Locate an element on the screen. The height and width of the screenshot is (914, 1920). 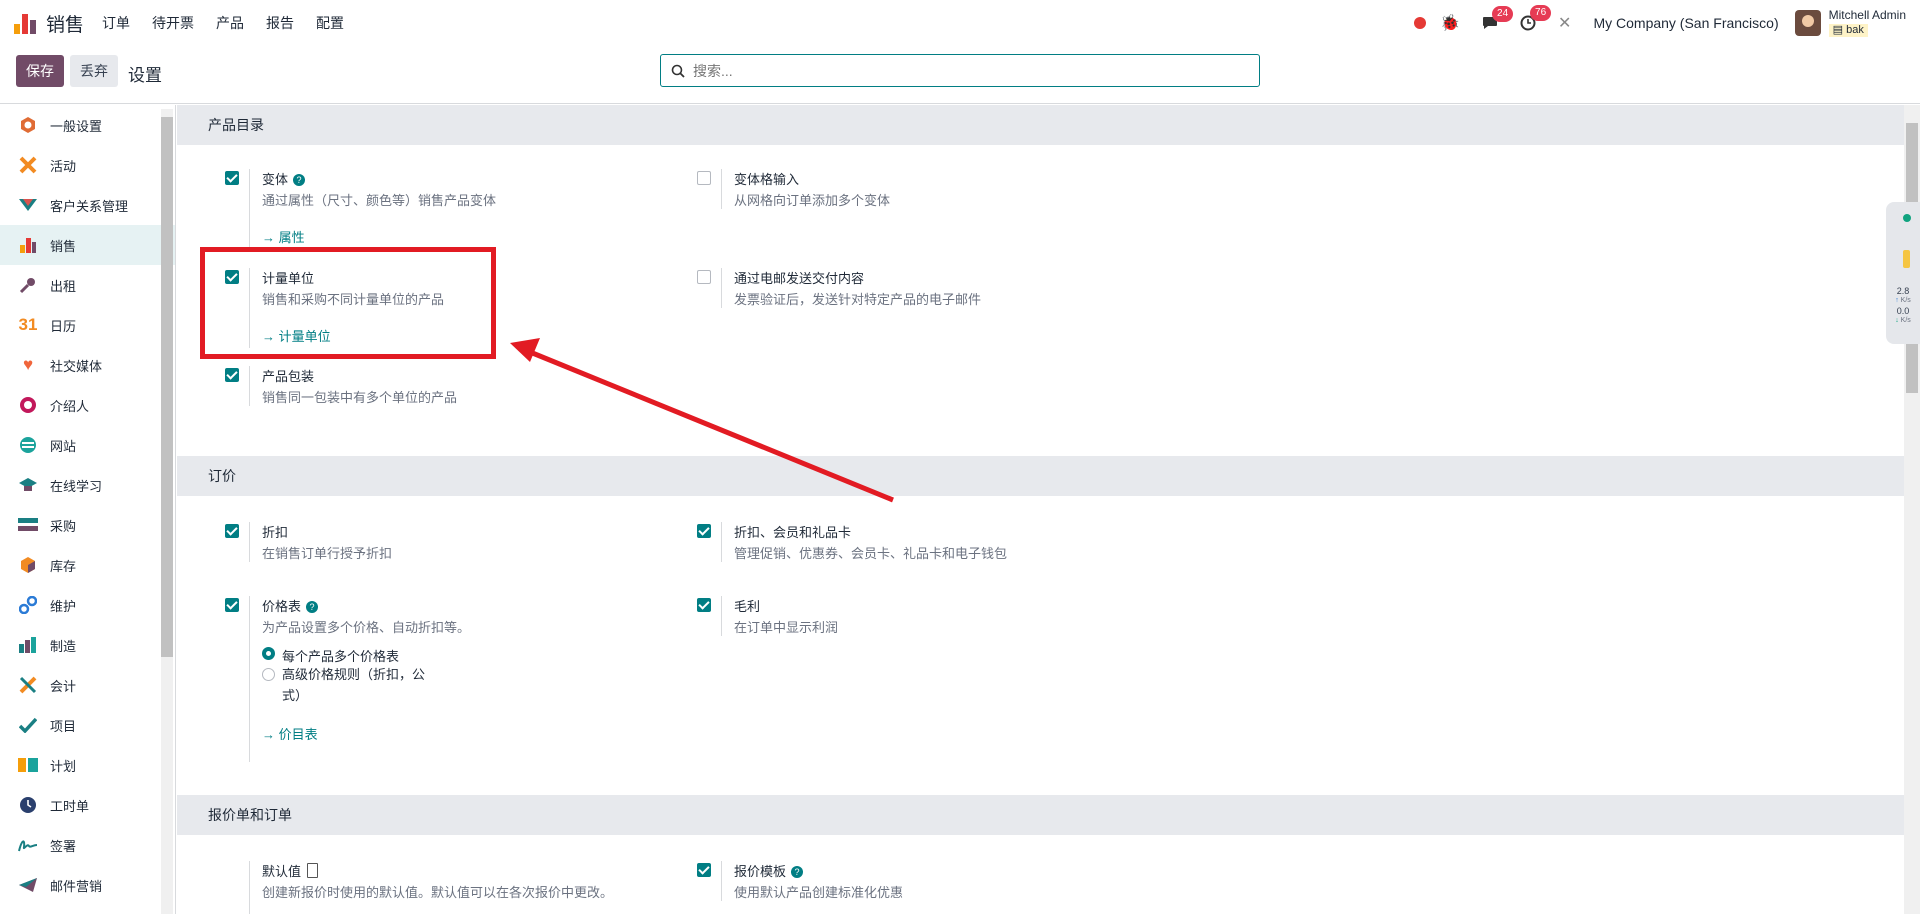
project-icon is located at coordinates (28, 725).